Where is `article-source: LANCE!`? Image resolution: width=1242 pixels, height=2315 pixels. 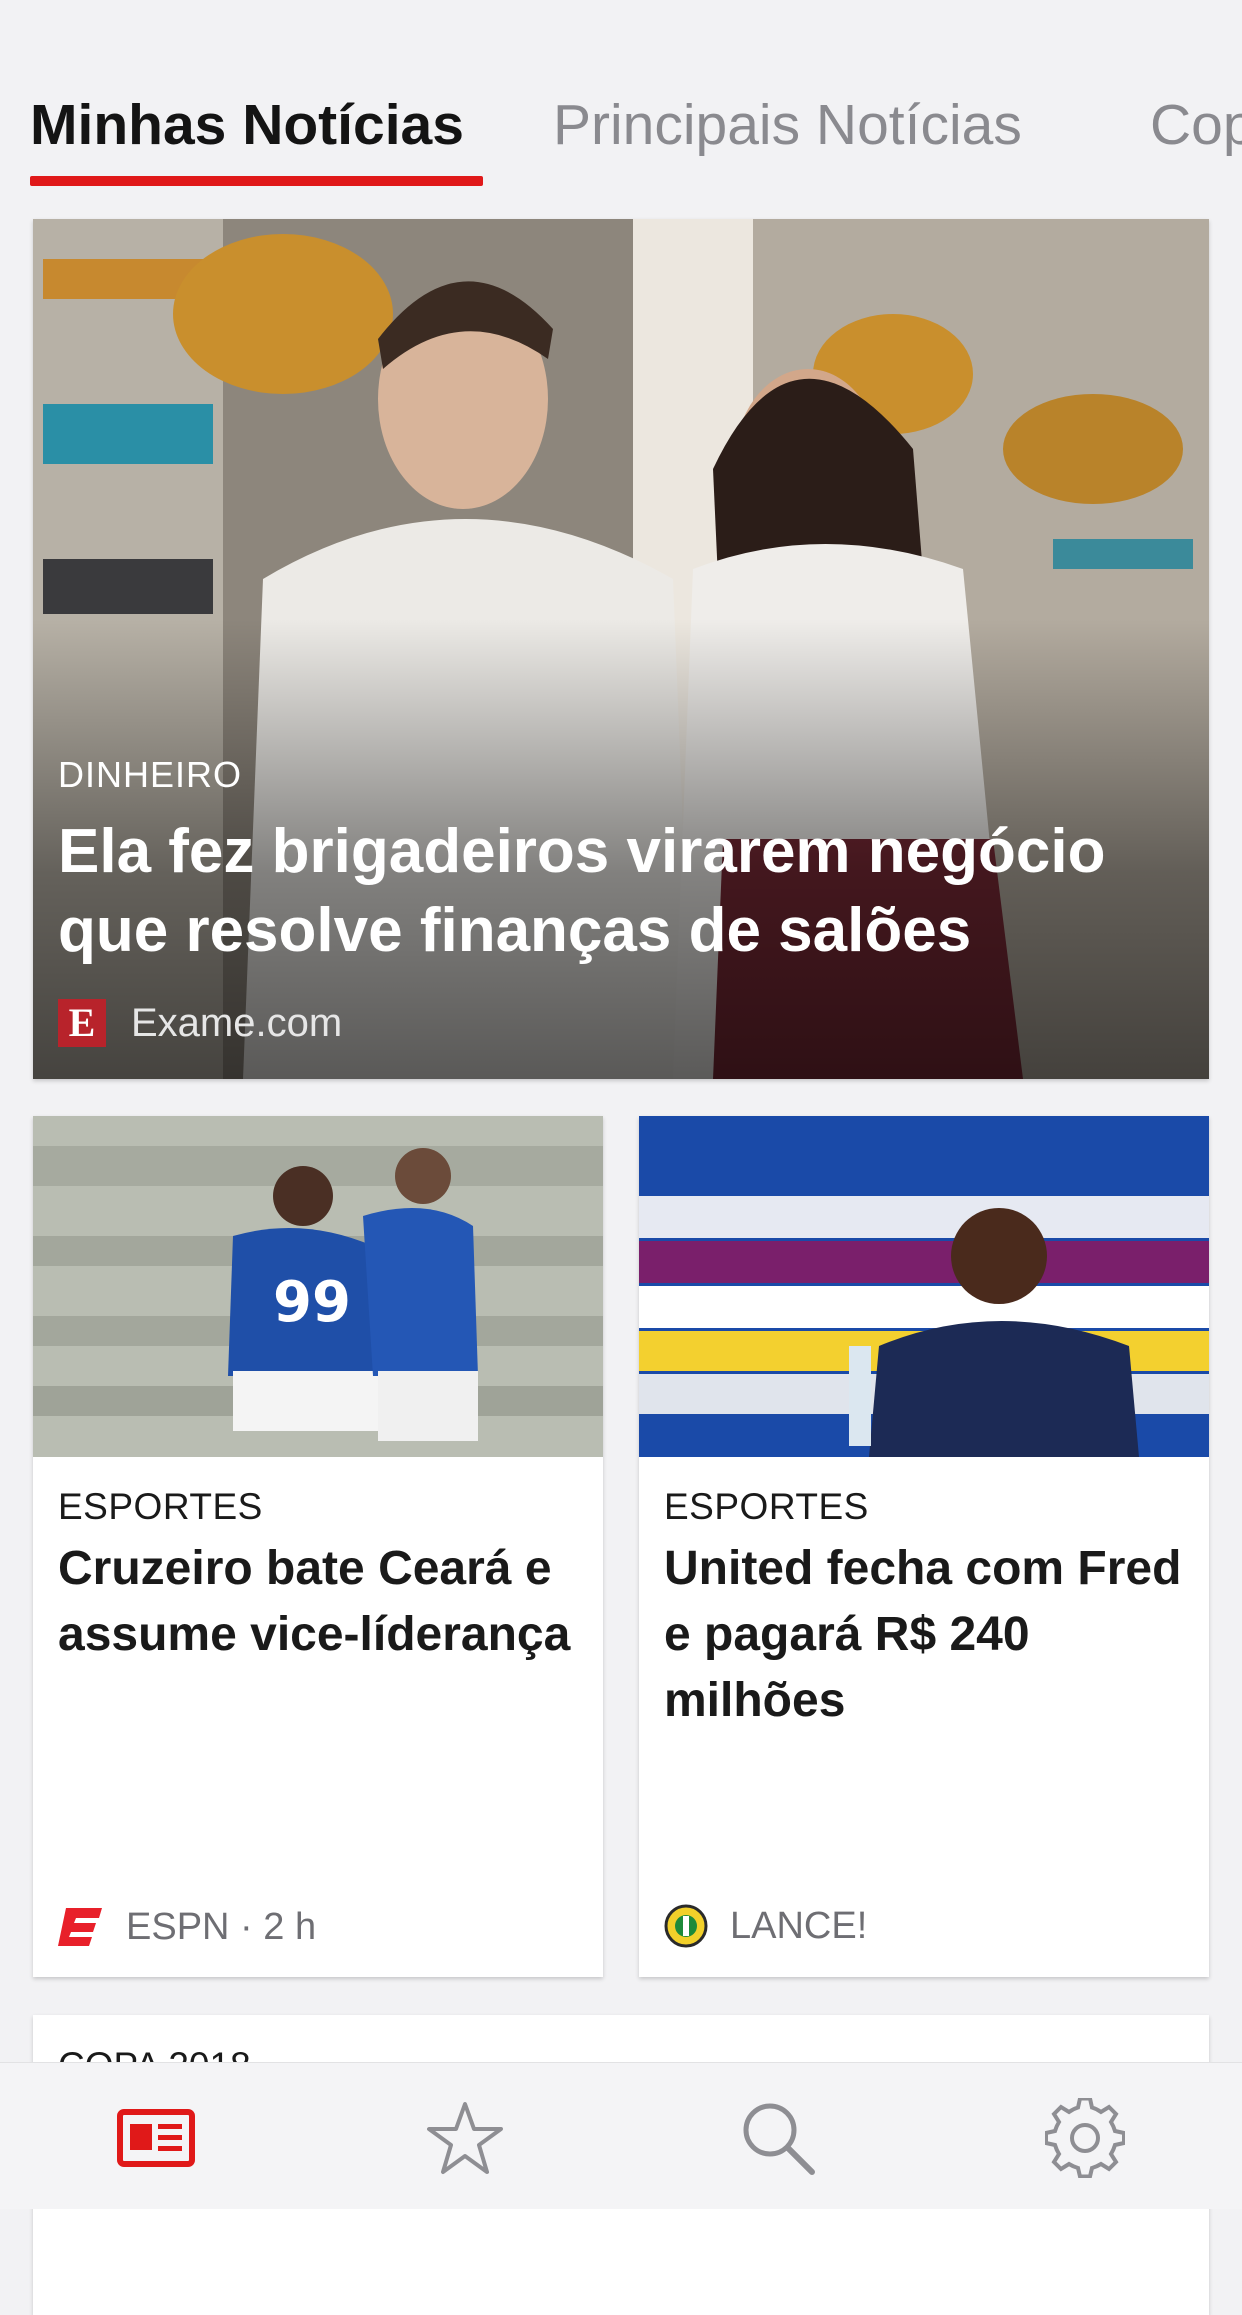 article-source: LANCE! is located at coordinates (765, 1926).